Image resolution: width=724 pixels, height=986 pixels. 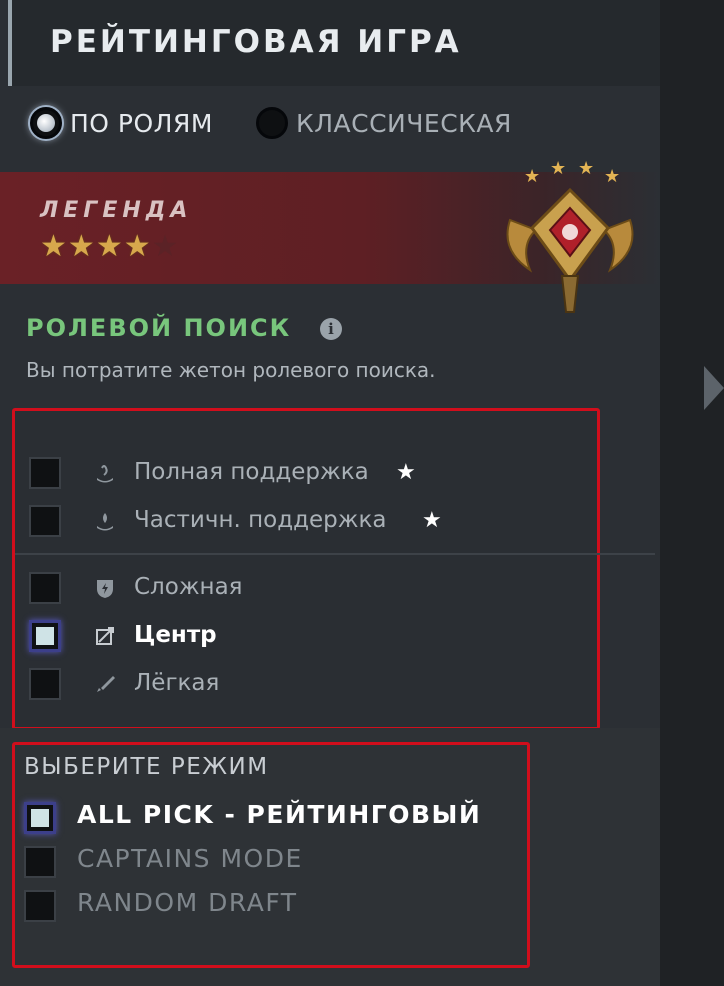 I want to click on radio-label-role-queue: ПО РОЛЯМ, so click(x=141, y=123).